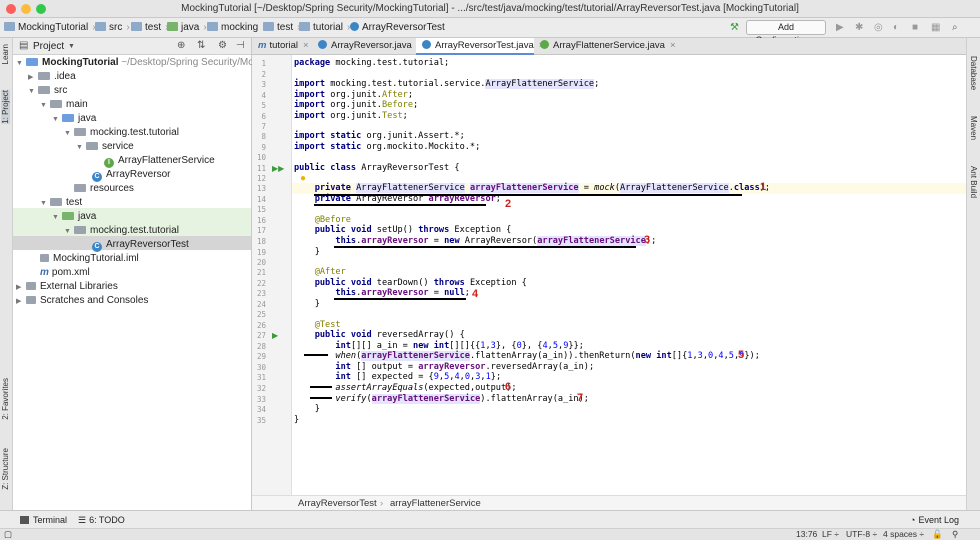  Describe the element at coordinates (61, 203) in the screenshot. I see `tree-item-test: ▼ test` at that location.